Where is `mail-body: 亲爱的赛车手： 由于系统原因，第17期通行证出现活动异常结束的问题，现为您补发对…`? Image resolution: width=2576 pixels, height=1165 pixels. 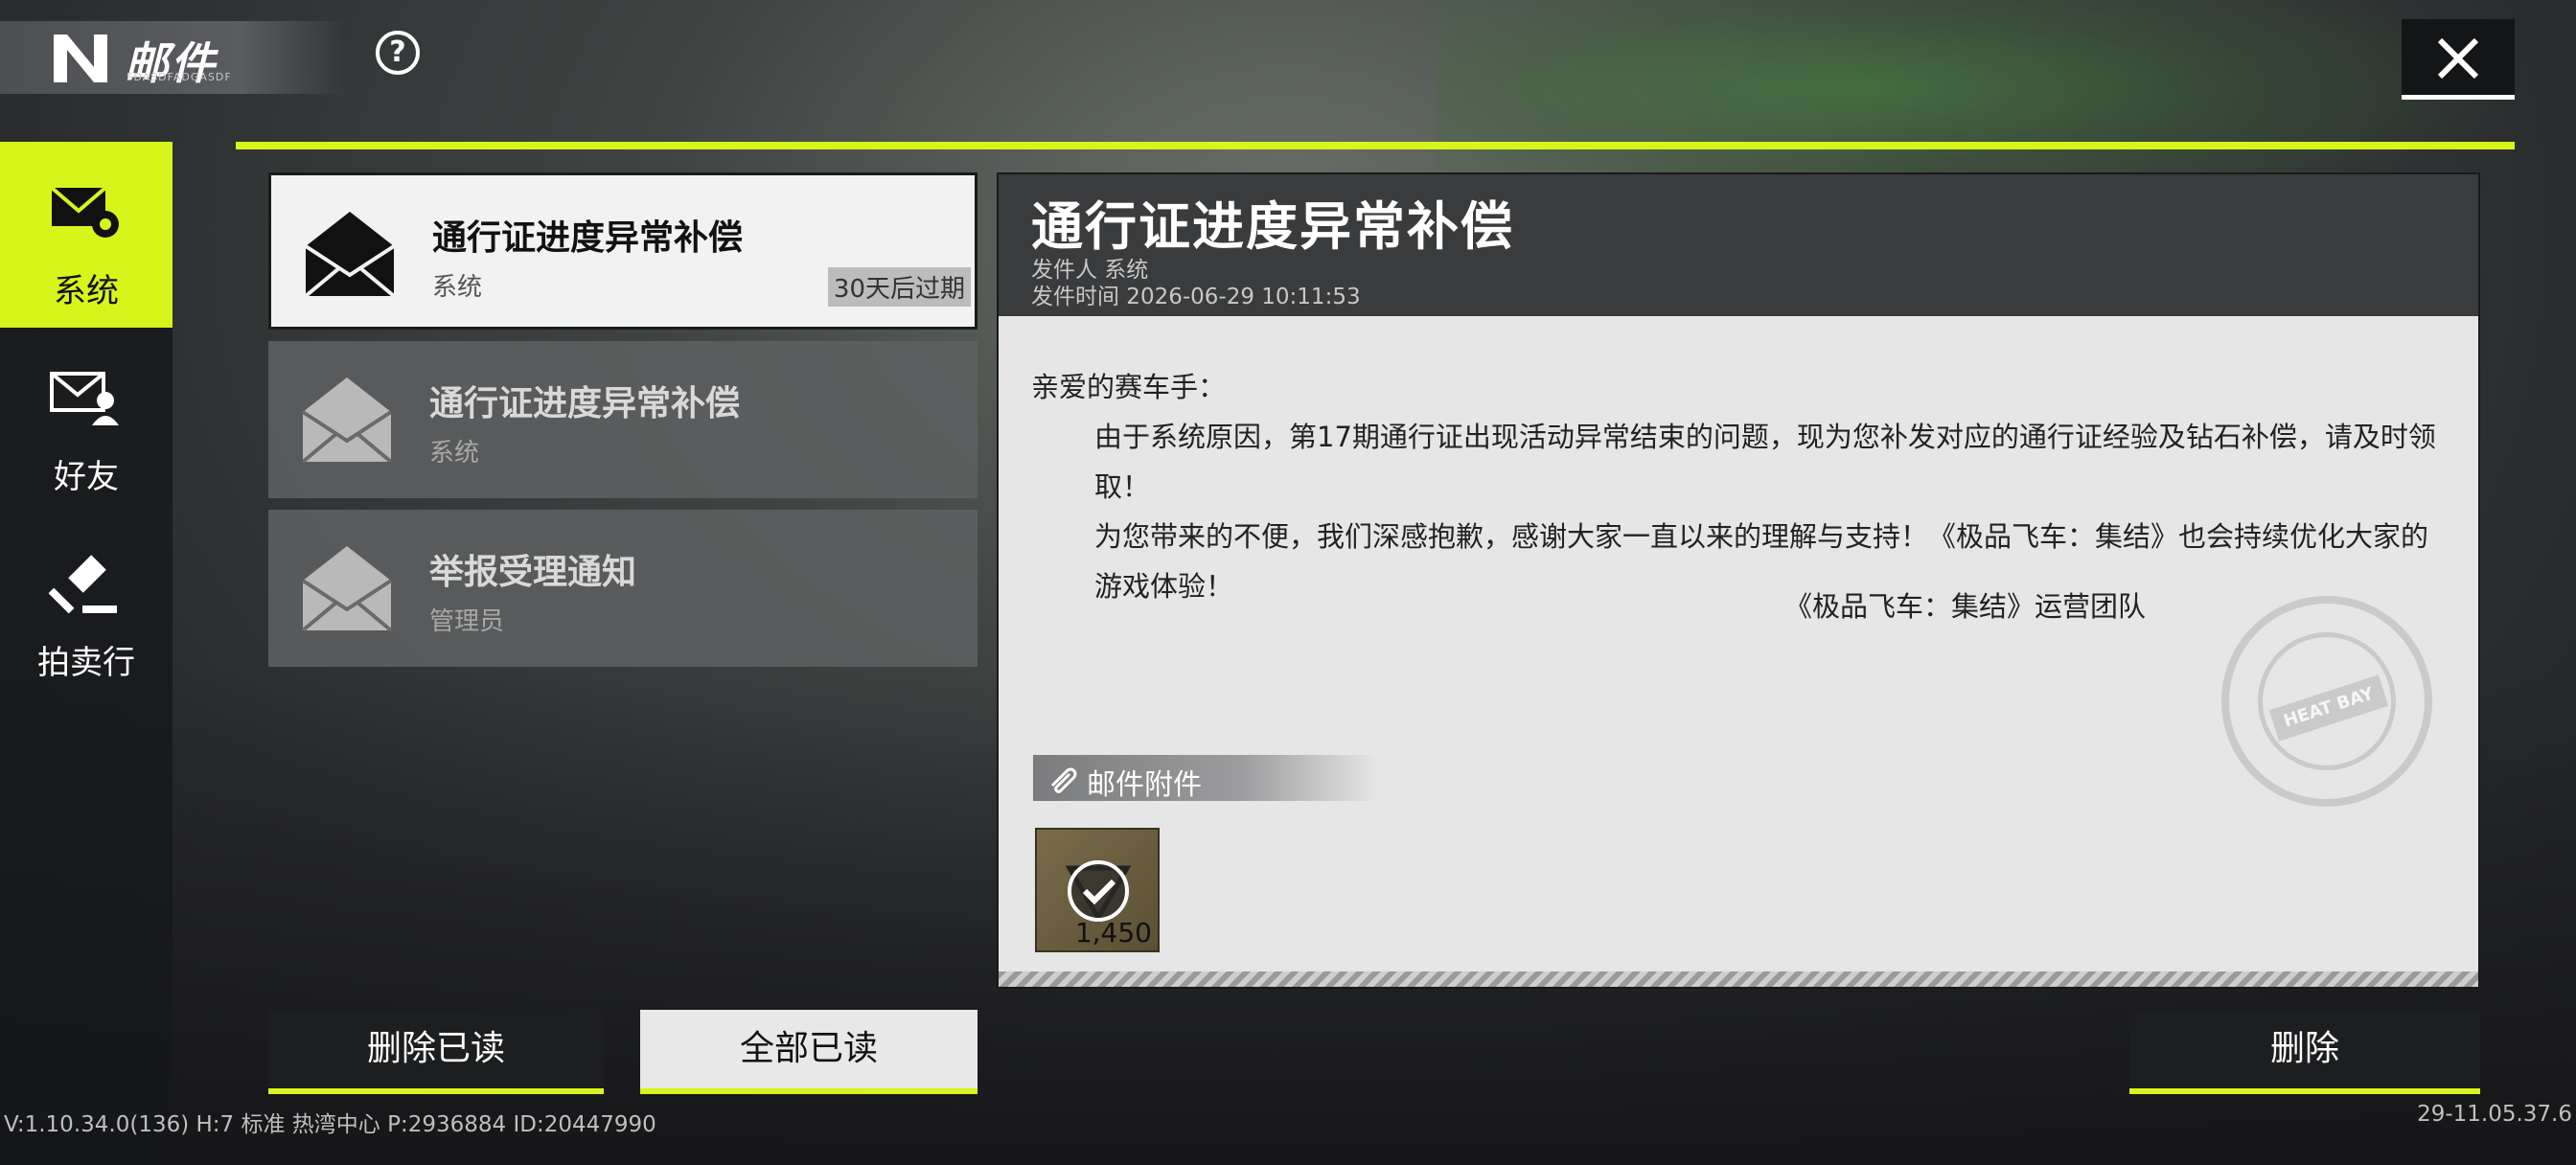 mail-body: 亲爱的赛车手： 由于系统原因，第17期通行证出现活动异常结束的问题，现为您补发对… is located at coordinates (1736, 486).